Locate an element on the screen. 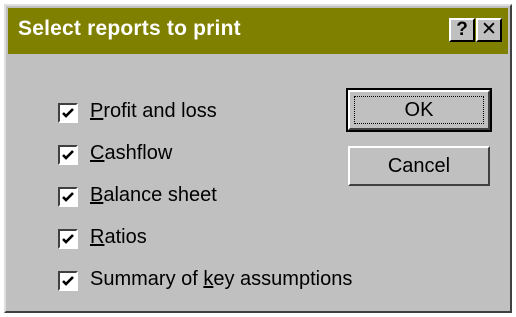  checkbox-balance-sheet is located at coordinates (68, 197).